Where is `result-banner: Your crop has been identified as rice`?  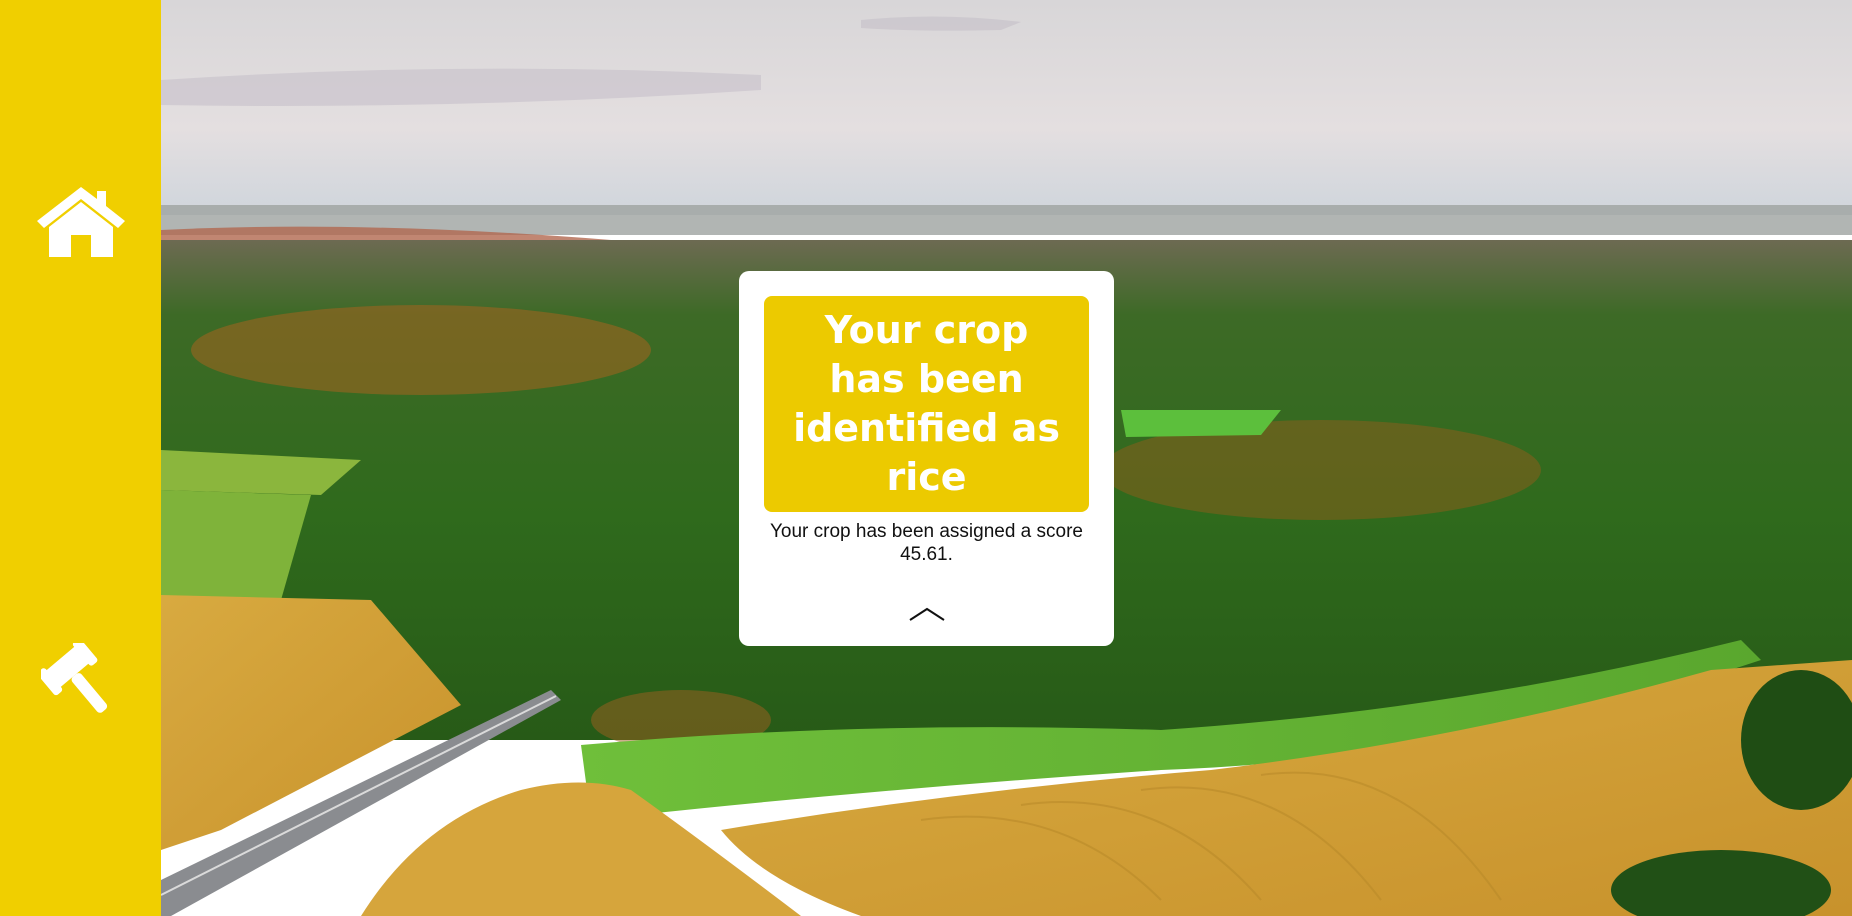 result-banner: Your crop has been identified as rice is located at coordinates (926, 404).